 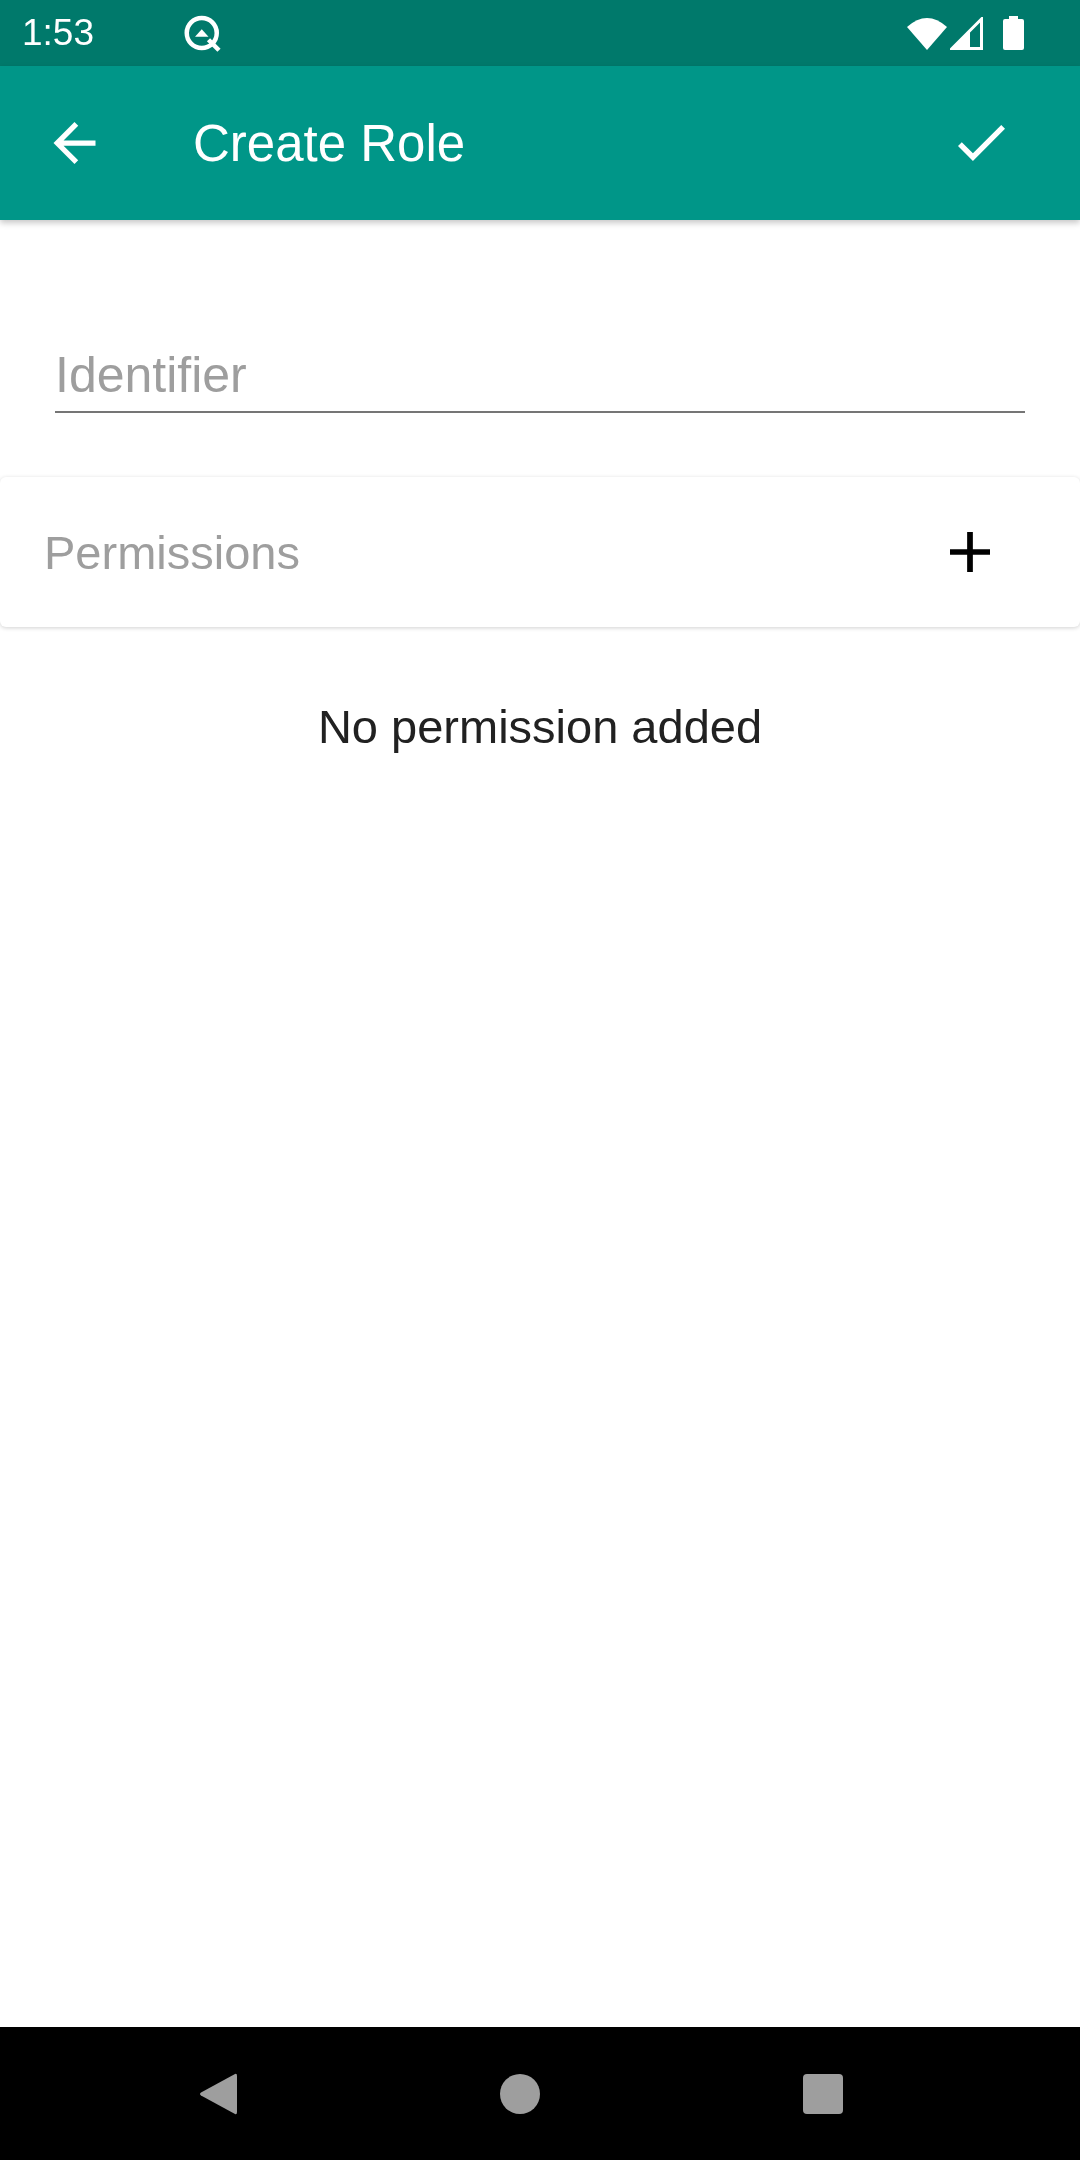 What do you see at coordinates (172, 552) in the screenshot?
I see `permissions-label: Permissions` at bounding box center [172, 552].